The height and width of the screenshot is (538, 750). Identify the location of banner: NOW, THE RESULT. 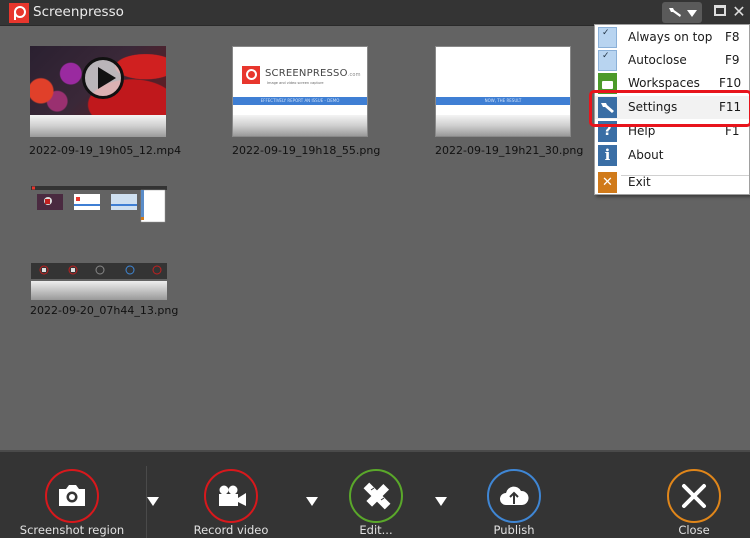
(503, 101).